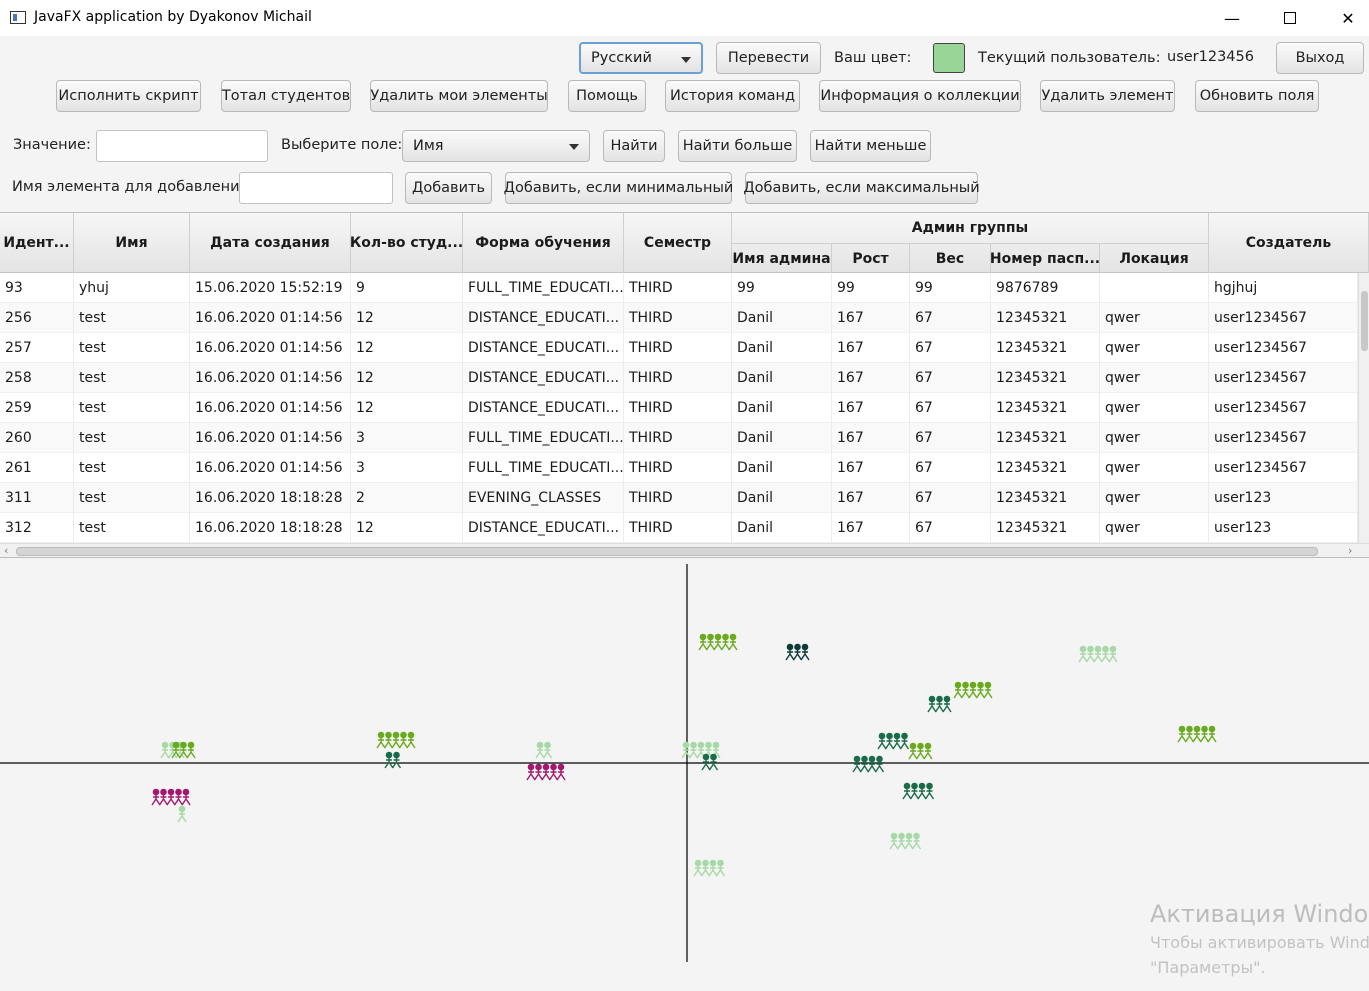 The height and width of the screenshot is (991, 1369). Describe the element at coordinates (861, 188) in the screenshot. I see `add-if-max-button: Добавить, если максимальный` at that location.